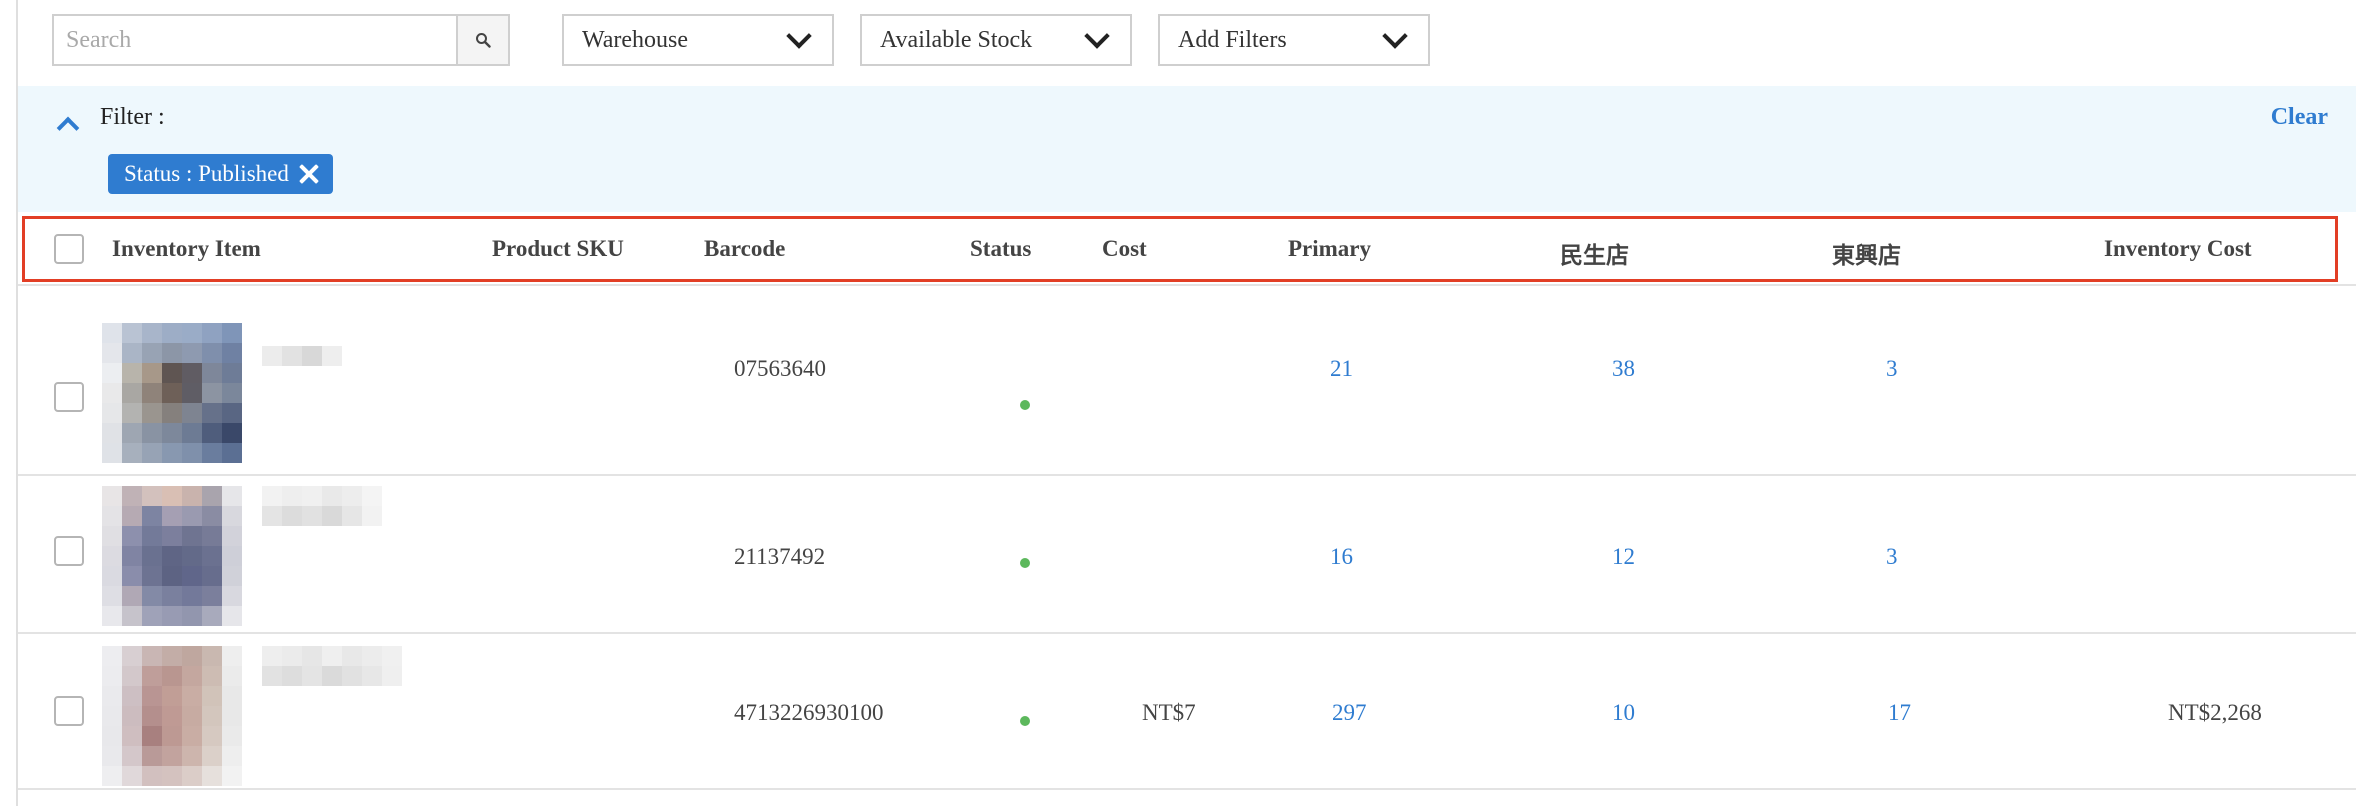 This screenshot has width=2356, height=806. I want to click on chevron-up-icon, so click(68, 128).